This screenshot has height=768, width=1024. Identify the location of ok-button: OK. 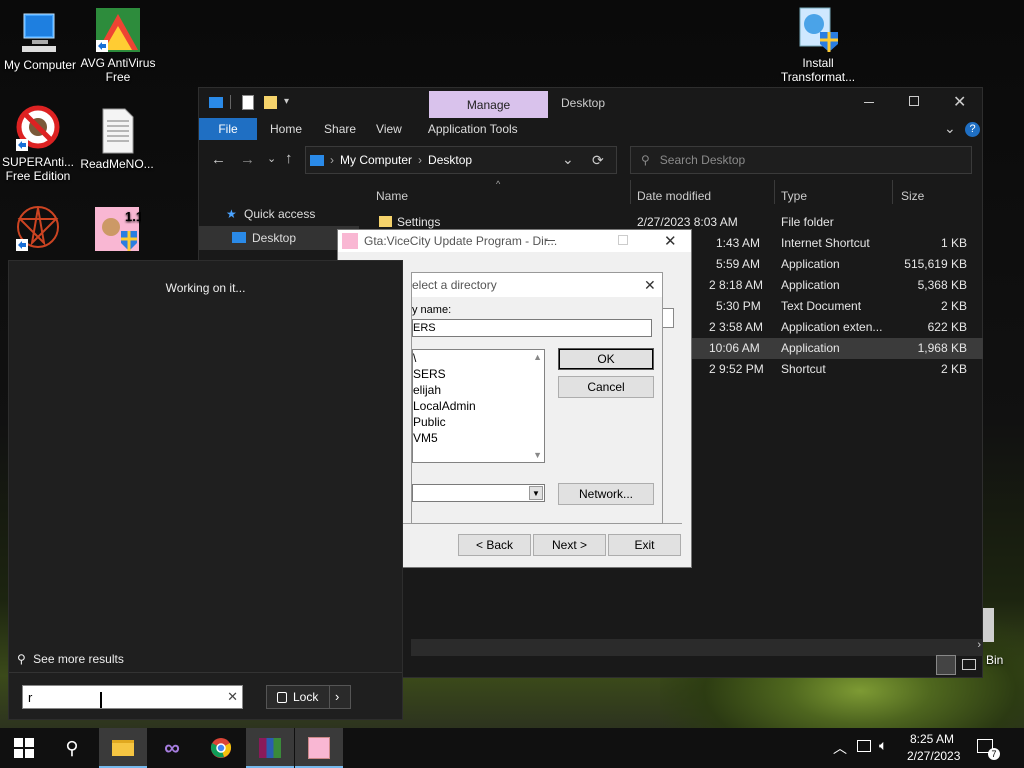
(606, 359).